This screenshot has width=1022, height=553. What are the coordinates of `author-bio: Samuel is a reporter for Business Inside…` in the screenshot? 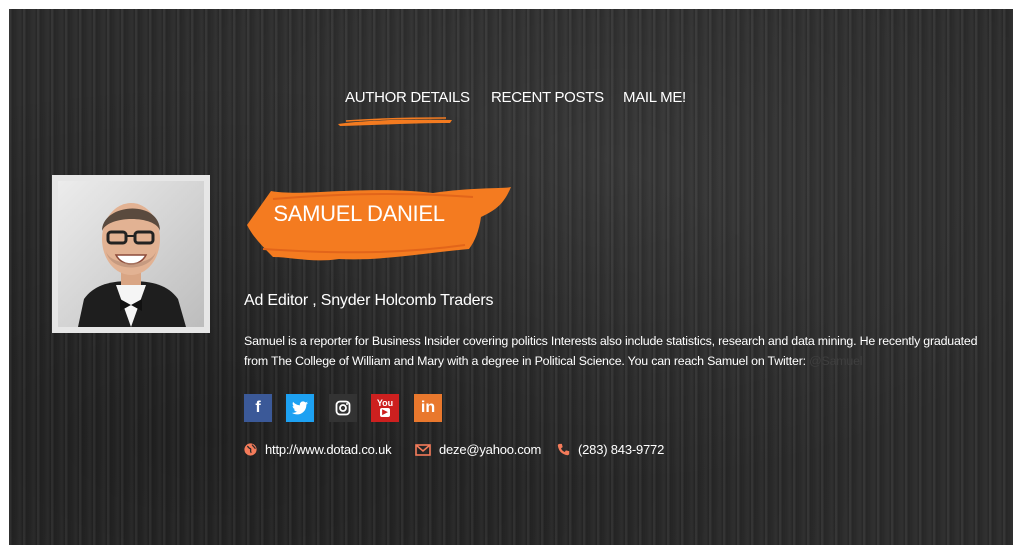 It's located at (614, 351).